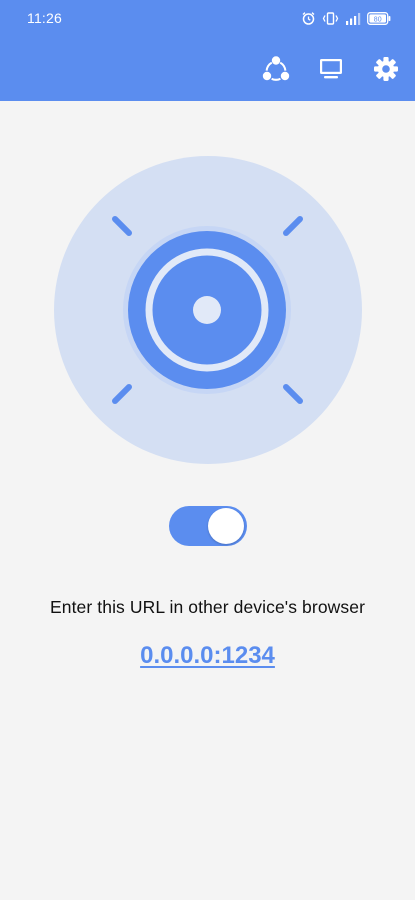  I want to click on status-bar: 11:26 80, so click(207, 18).